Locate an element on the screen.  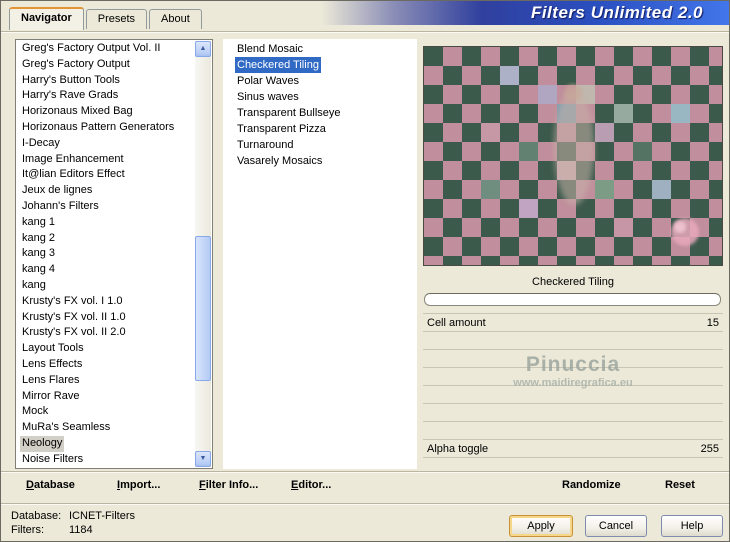
filter-item: Blend Mosaic is located at coordinates (320, 49).